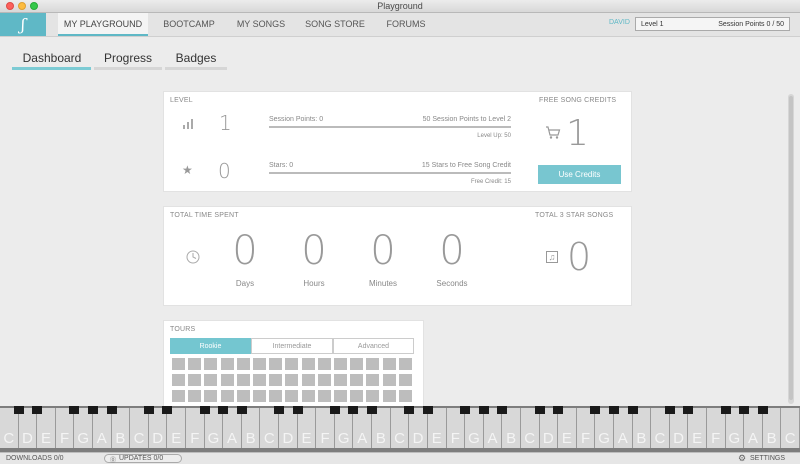  I want to click on app-logo-icon: ʃ, so click(23, 24).